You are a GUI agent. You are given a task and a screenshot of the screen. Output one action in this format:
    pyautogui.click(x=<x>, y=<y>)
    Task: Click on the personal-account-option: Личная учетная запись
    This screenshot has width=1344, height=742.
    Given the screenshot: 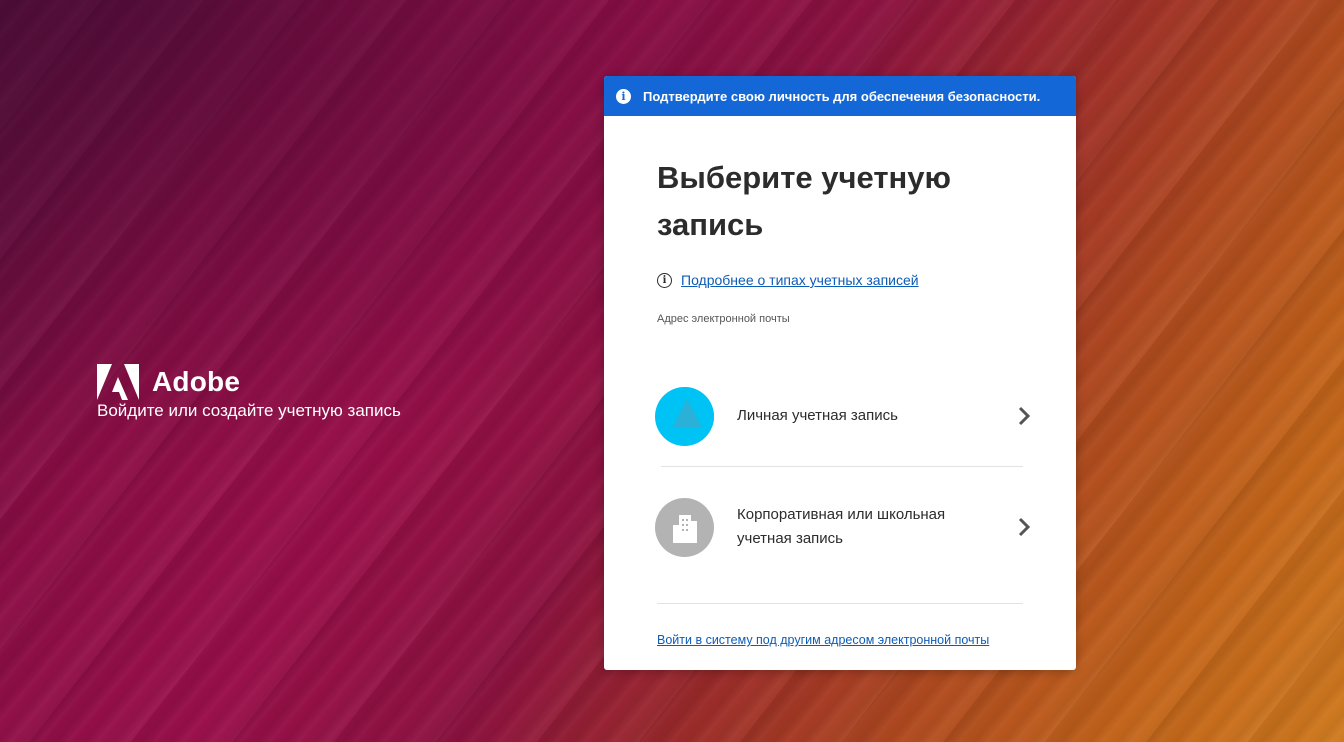 What is the action you would take?
    pyautogui.click(x=843, y=416)
    